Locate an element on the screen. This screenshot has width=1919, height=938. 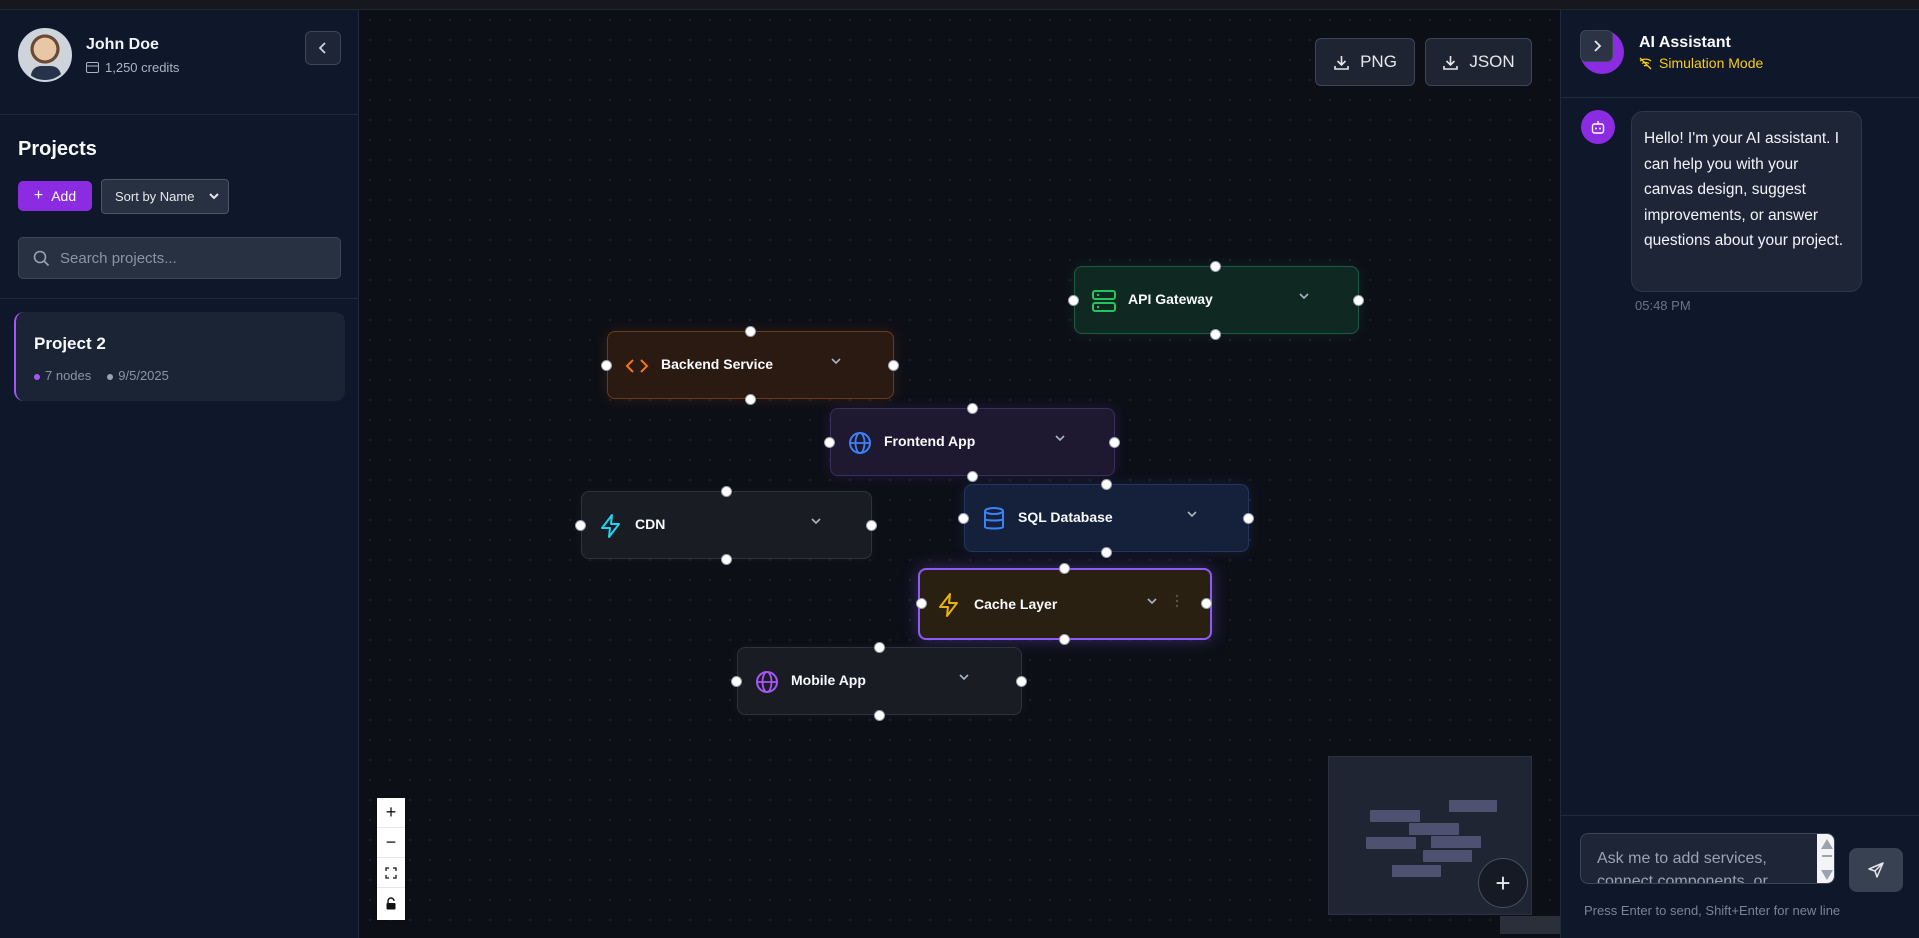
add-node-button: + is located at coordinates (1503, 883).